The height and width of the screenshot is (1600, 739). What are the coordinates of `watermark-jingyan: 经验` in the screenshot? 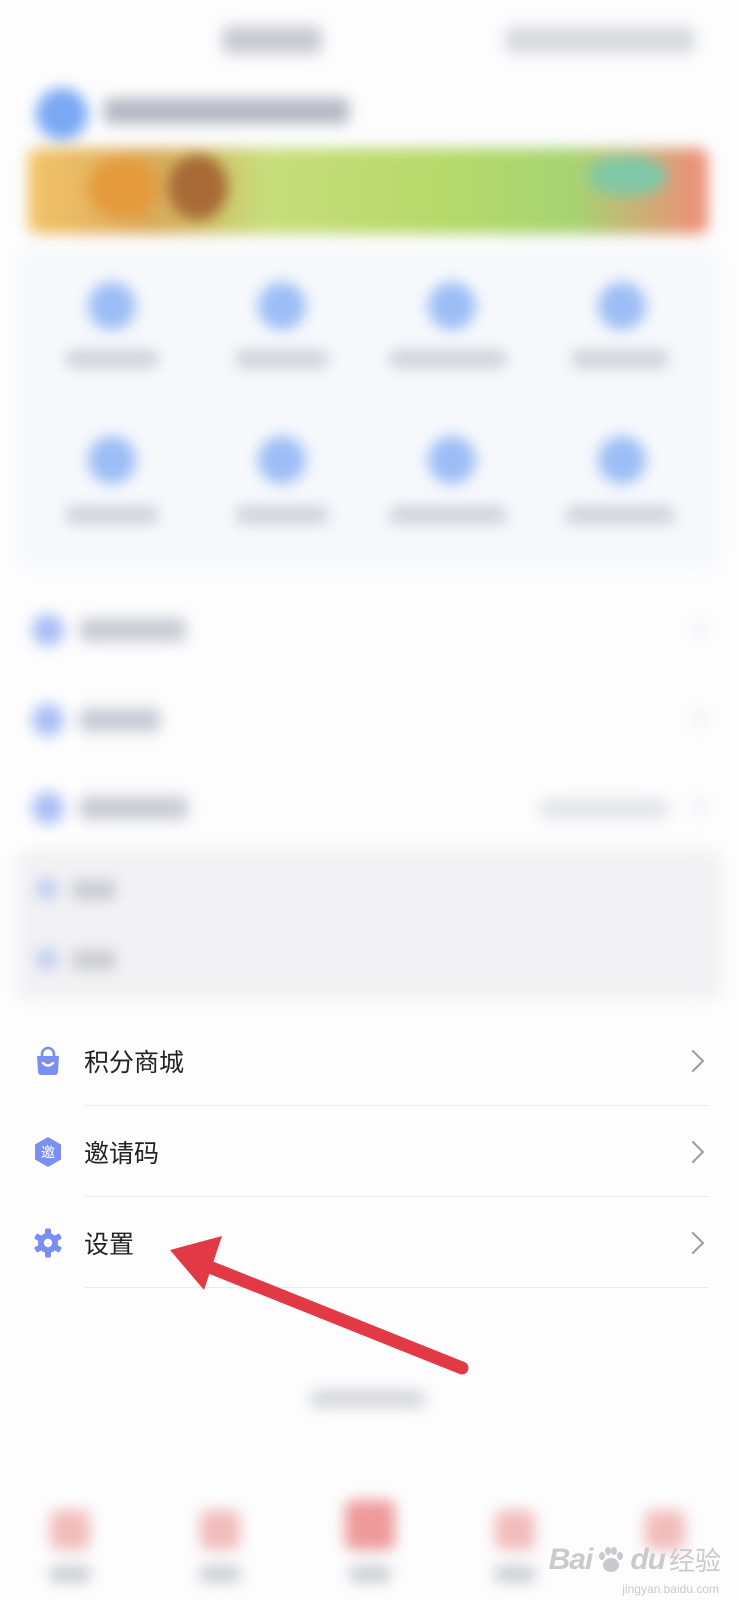 It's located at (694, 1562).